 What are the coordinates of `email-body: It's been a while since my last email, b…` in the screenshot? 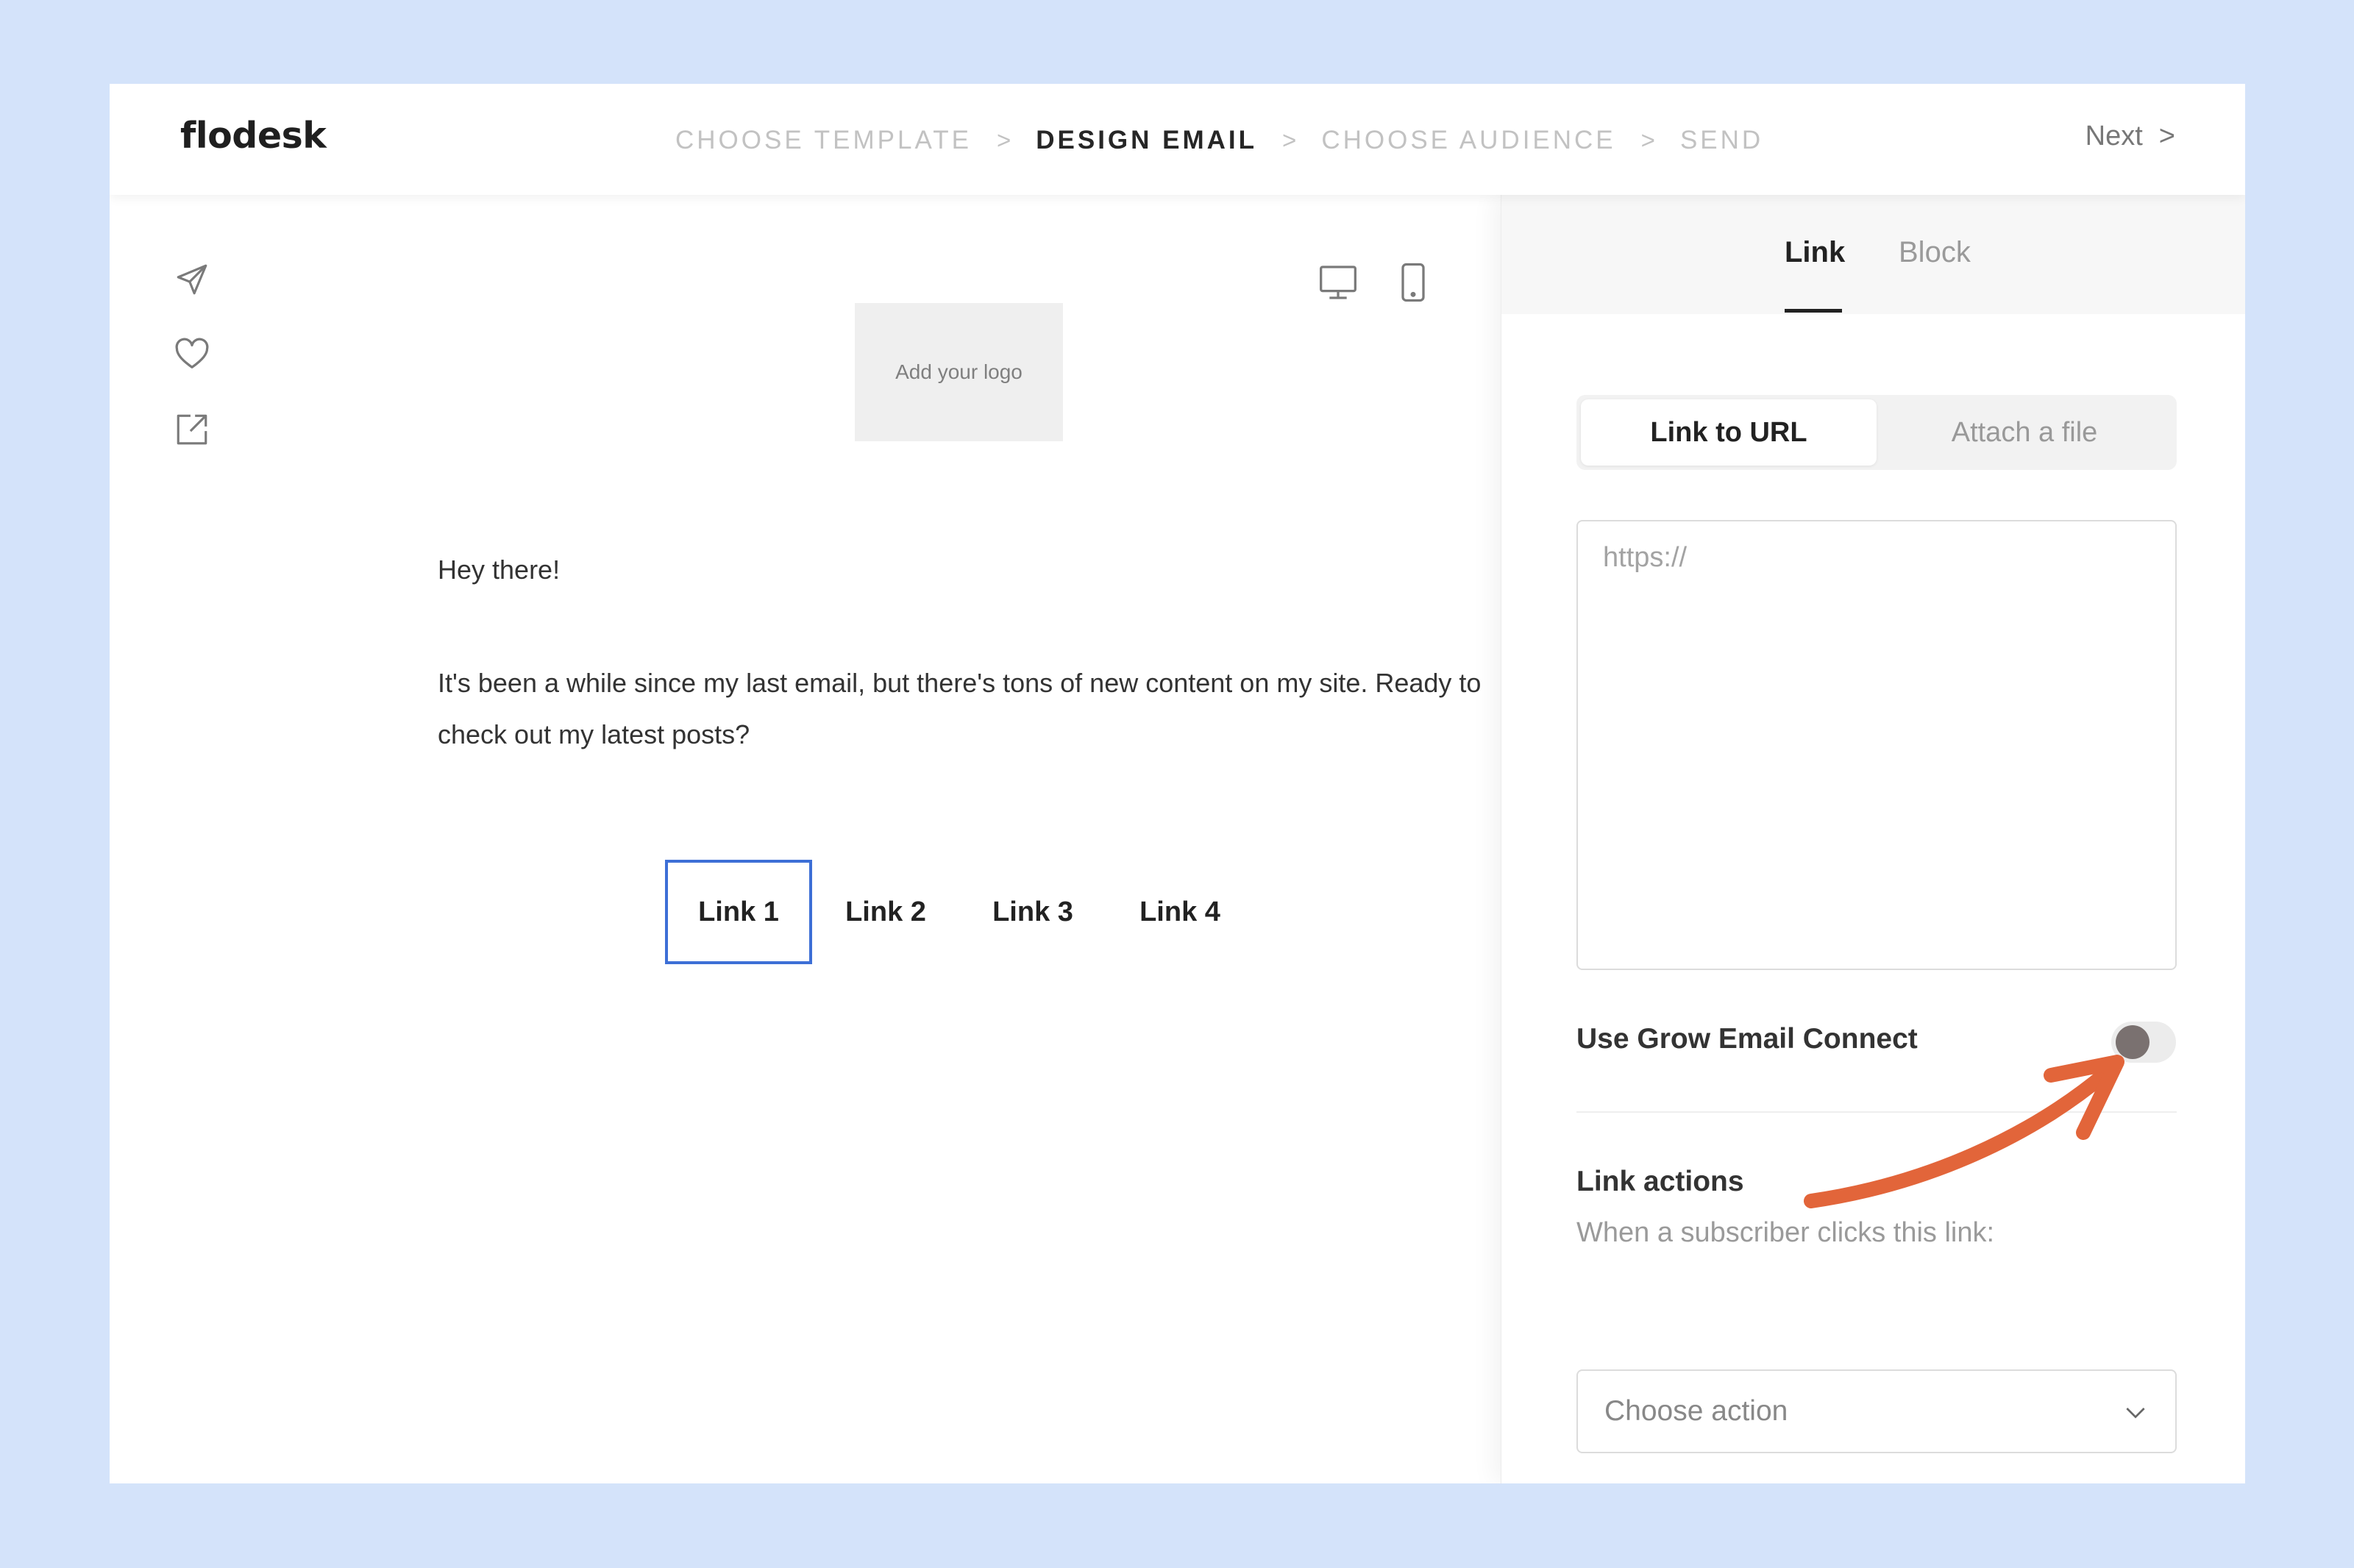 It's located at (989, 709).